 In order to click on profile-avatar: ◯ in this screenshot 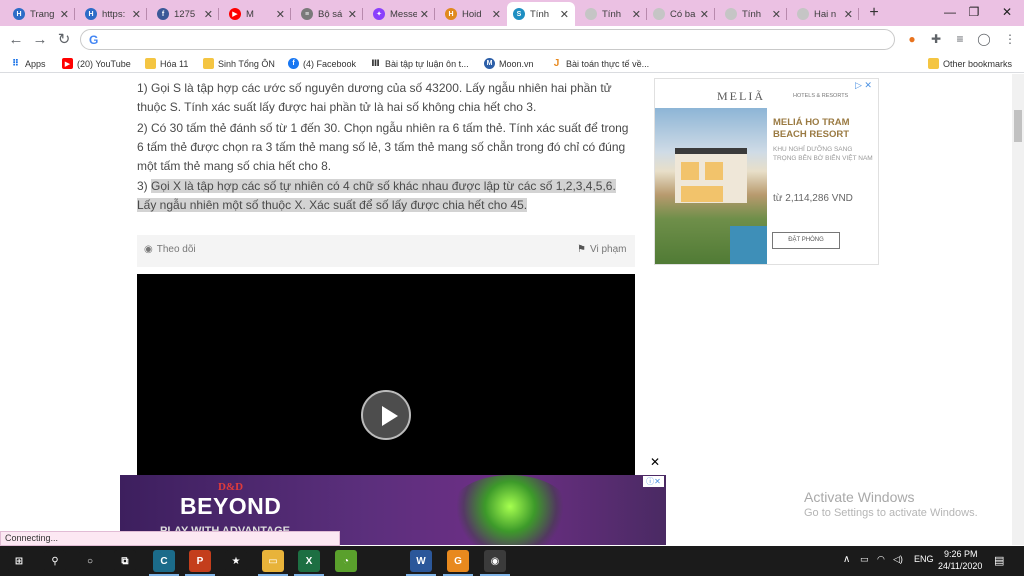, I will do `click(984, 39)`.